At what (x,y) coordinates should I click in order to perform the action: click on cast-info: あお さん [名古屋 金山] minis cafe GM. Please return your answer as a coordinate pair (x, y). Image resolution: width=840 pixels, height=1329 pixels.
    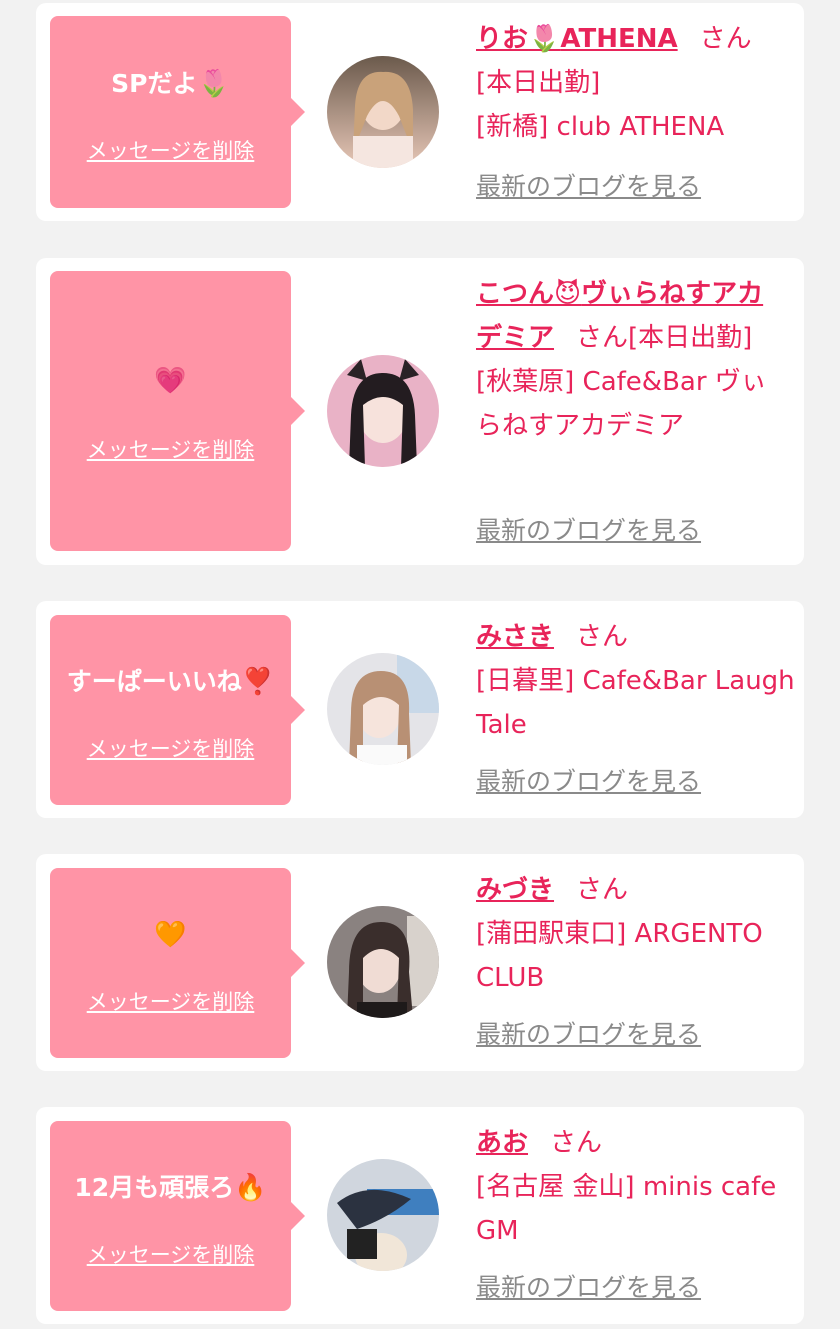
    Looking at the image, I should click on (636, 1187).